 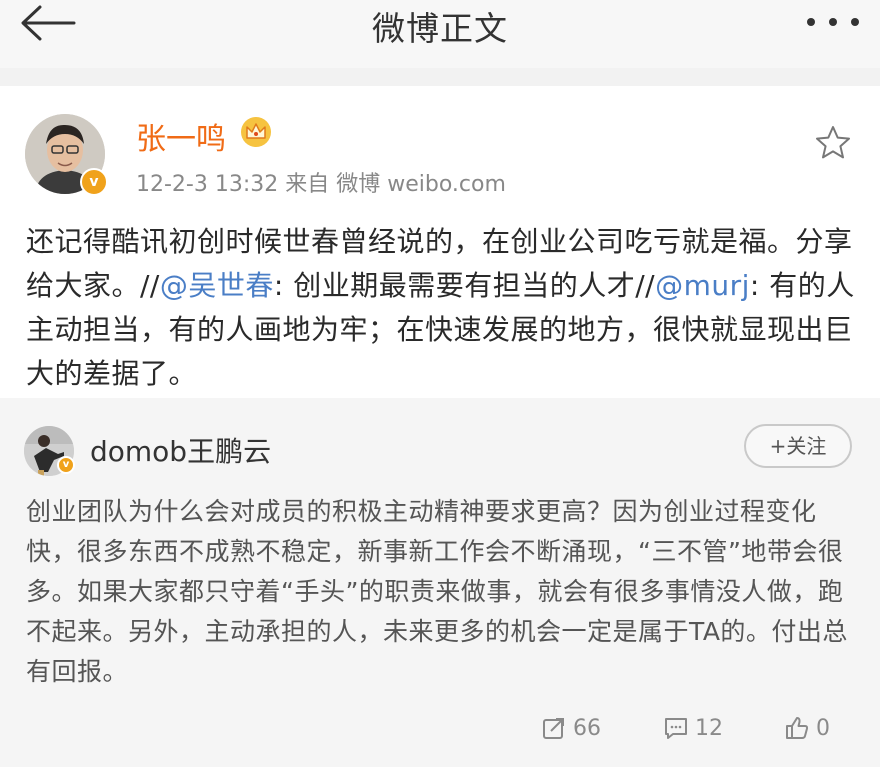 I want to click on author-name: 张一鸣, so click(x=181, y=136).